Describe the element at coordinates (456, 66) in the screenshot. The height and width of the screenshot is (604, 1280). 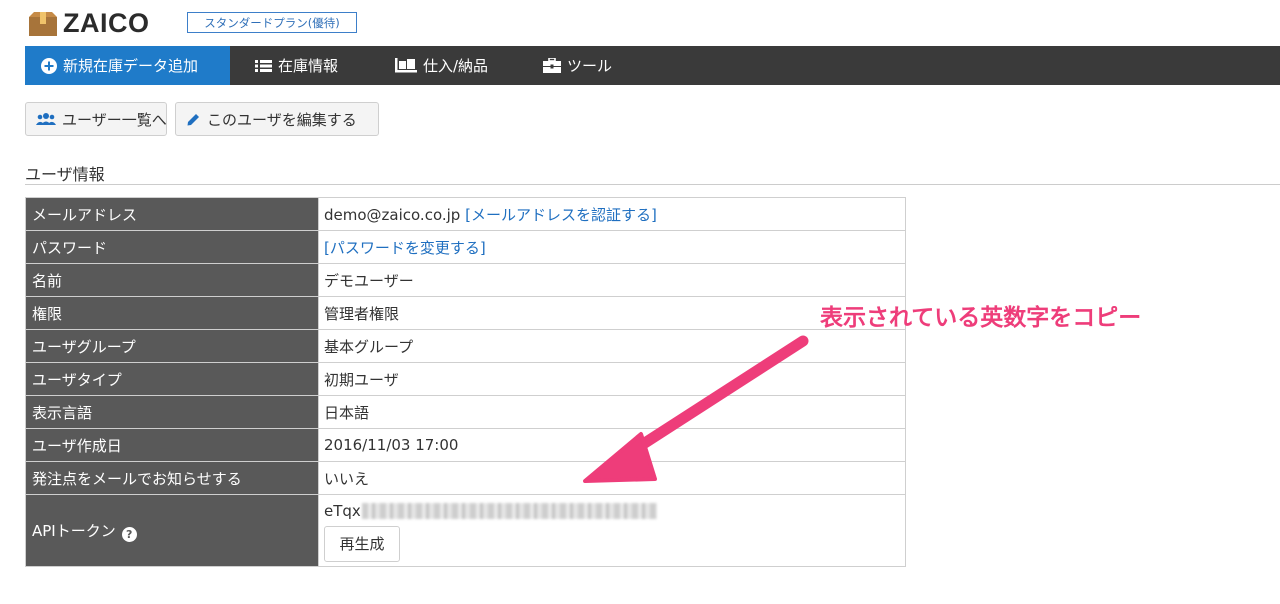
I see `nav-purchase-delivery-label: 仕入/納品` at that location.